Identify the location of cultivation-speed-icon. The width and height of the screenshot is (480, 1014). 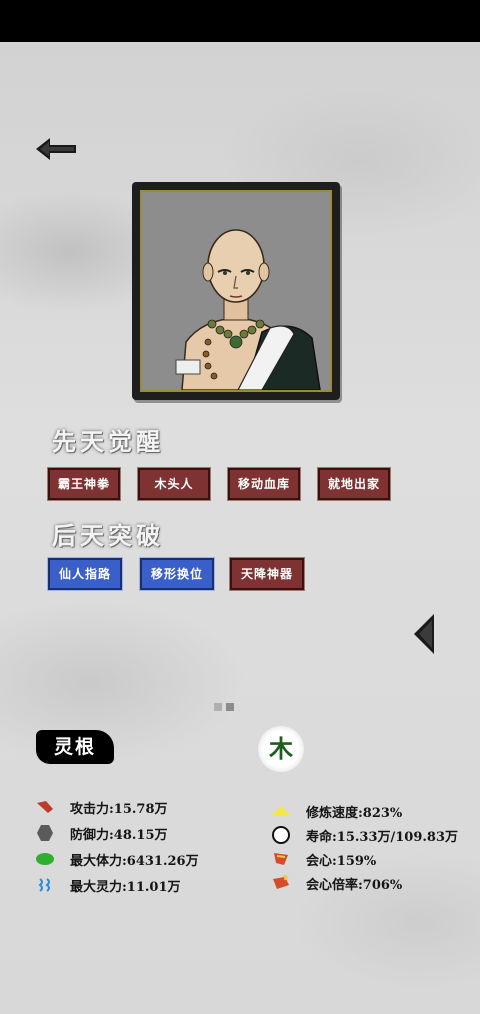
(281, 811).